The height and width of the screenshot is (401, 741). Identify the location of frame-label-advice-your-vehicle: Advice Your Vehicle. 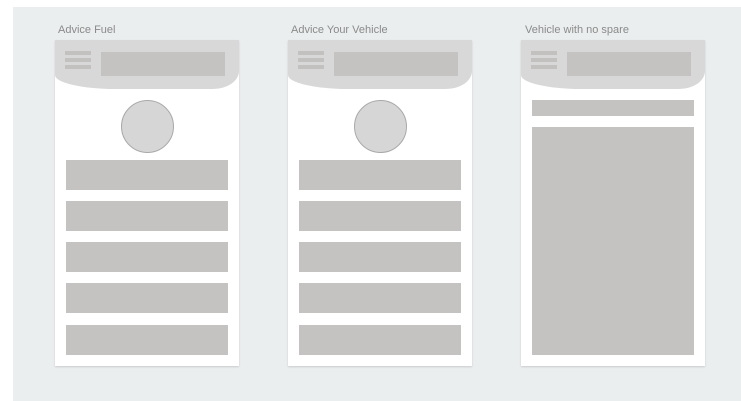
(339, 30).